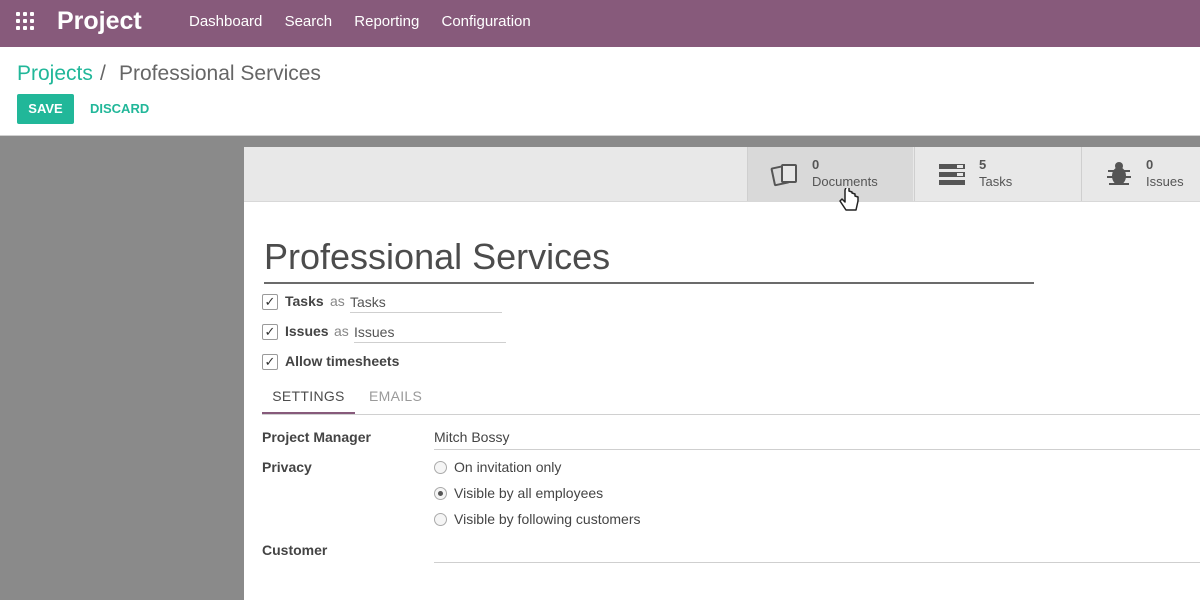 The image size is (1200, 600). What do you see at coordinates (270, 302) in the screenshot?
I see `tasks-checkbox: ✓` at bounding box center [270, 302].